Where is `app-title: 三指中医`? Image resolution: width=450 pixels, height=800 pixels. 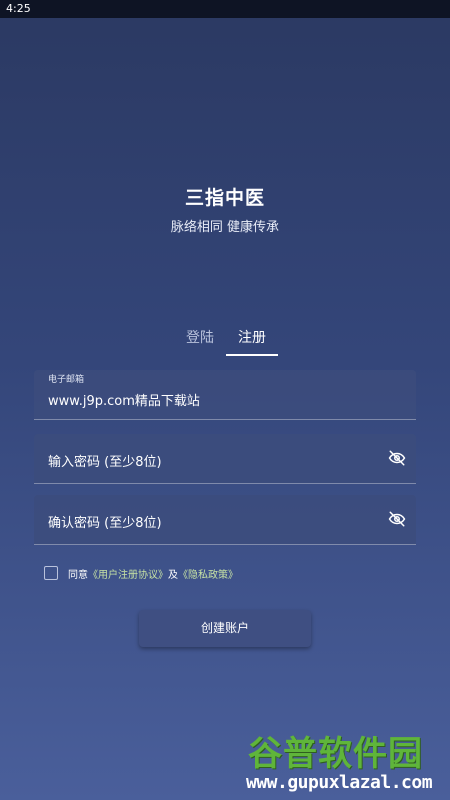
app-title: 三指中医 is located at coordinates (224, 198).